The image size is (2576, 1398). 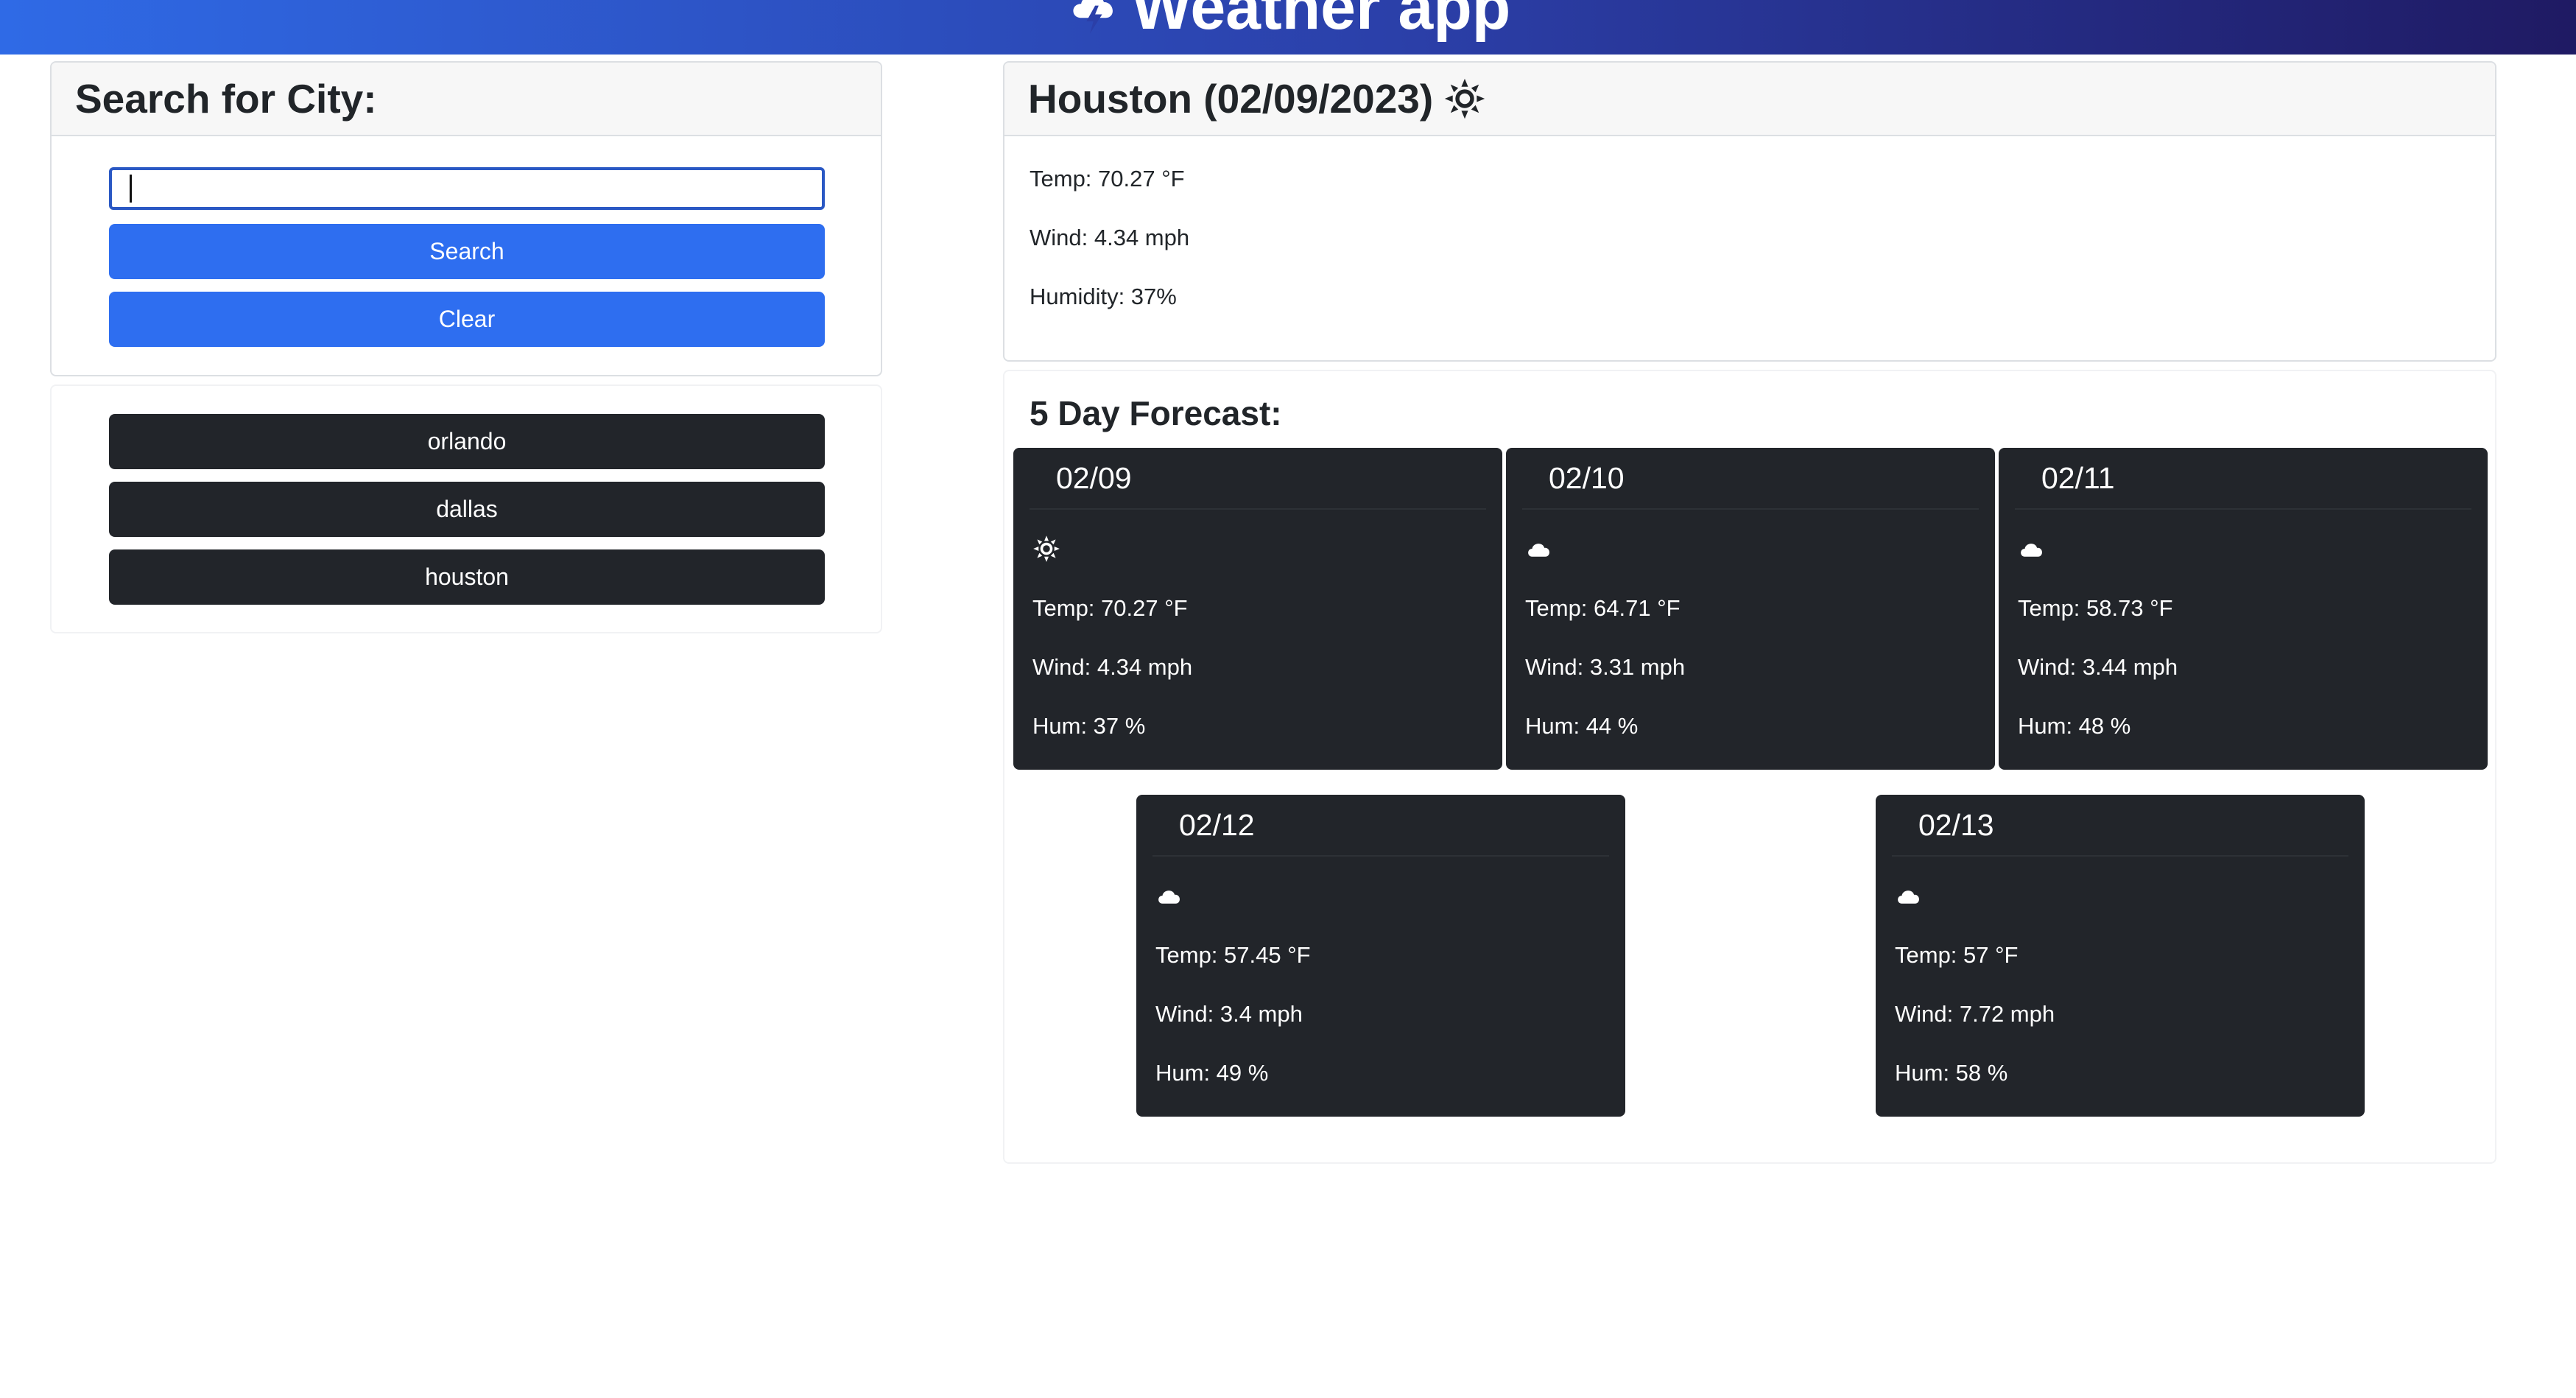 What do you see at coordinates (1605, 667) in the screenshot?
I see `forecast-wind: Wind: 3.31 mph` at bounding box center [1605, 667].